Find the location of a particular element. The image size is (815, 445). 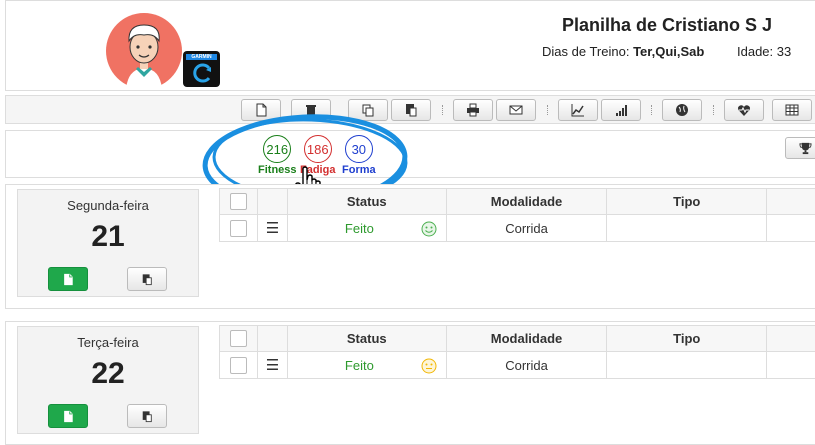

forma-value: 30 is located at coordinates (358, 149).